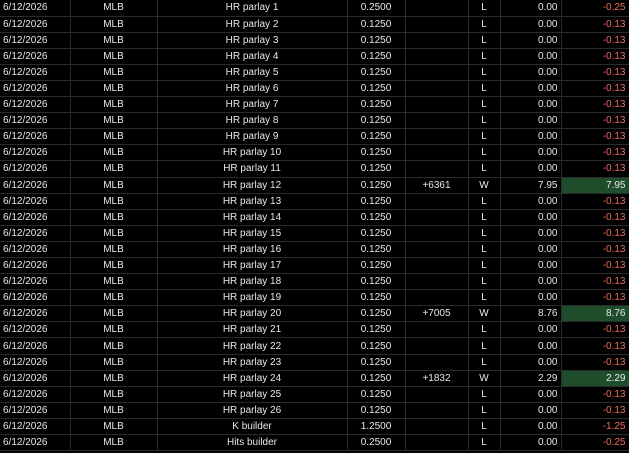 Image resolution: width=629 pixels, height=453 pixels. Describe the element at coordinates (595, 378) in the screenshot. I see `net-cell: 2.29` at that location.